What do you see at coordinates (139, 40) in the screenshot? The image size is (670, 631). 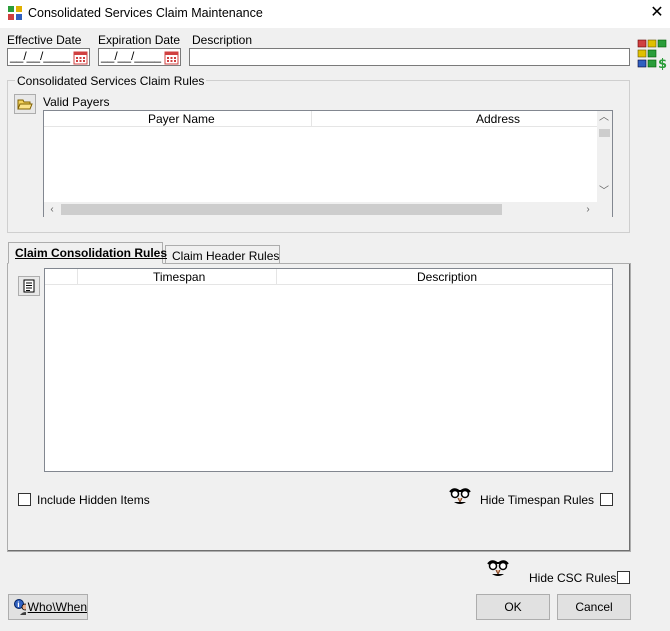 I see `expiration-date-label: Expiration Date` at bounding box center [139, 40].